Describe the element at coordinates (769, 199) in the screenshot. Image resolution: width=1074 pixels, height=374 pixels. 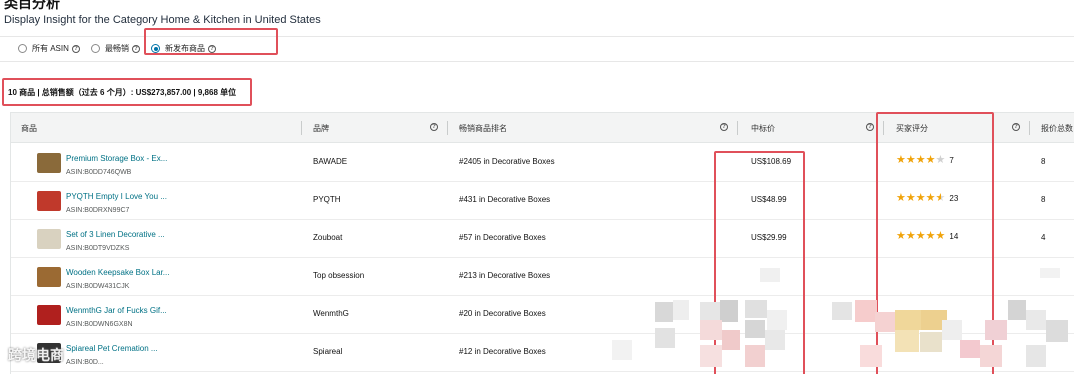
I see `price-cell: US$48.99` at that location.